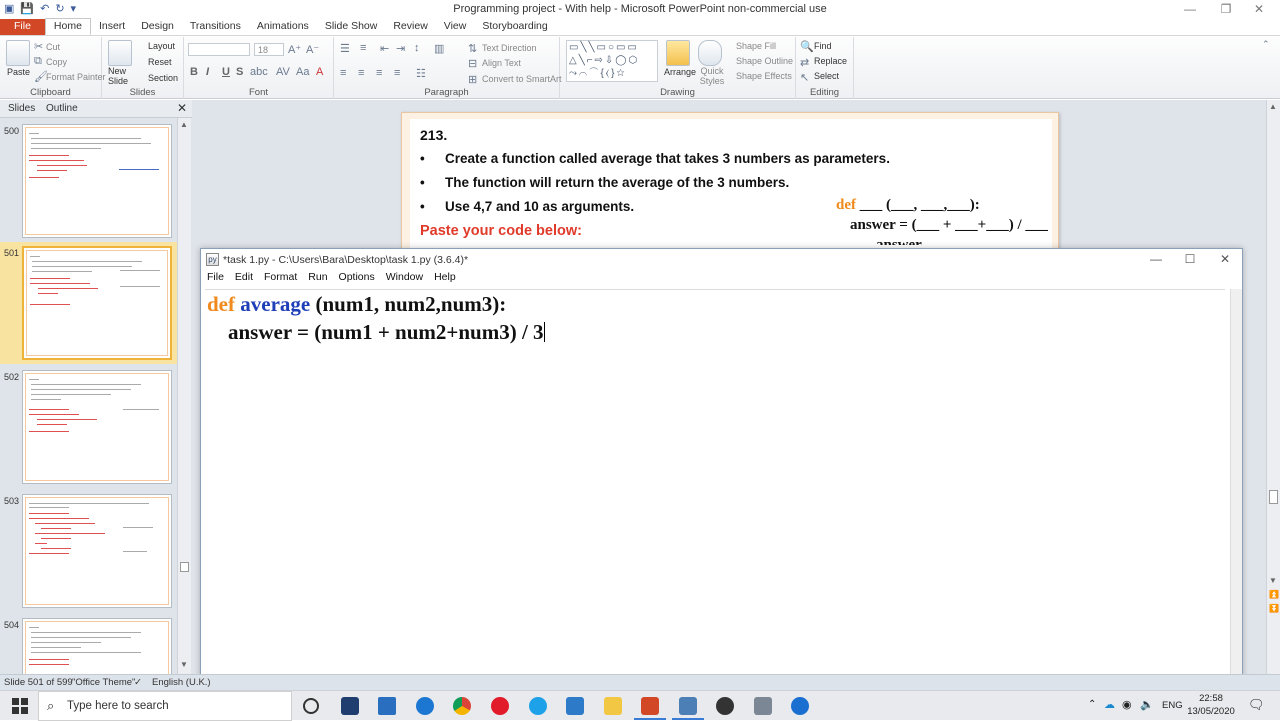 The width and height of the screenshot is (1280, 721). Describe the element at coordinates (404, 279) in the screenshot. I see `menu-window: Window` at that location.